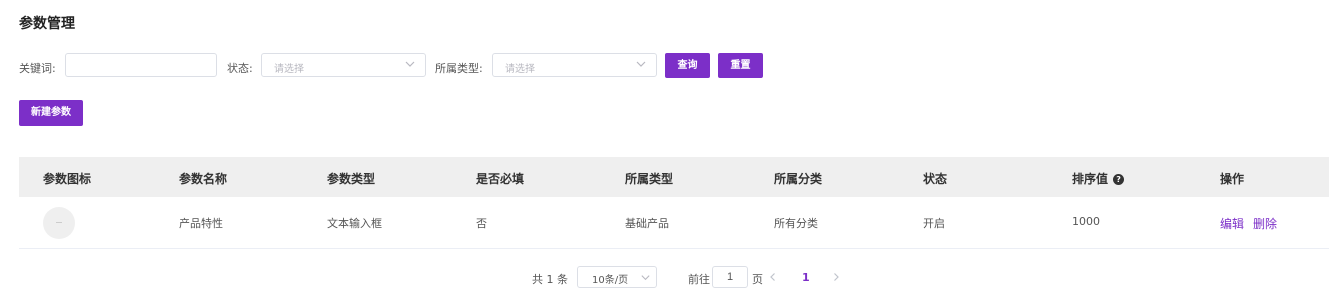  Describe the element at coordinates (343, 65) in the screenshot. I see `status-select: 请选择` at that location.